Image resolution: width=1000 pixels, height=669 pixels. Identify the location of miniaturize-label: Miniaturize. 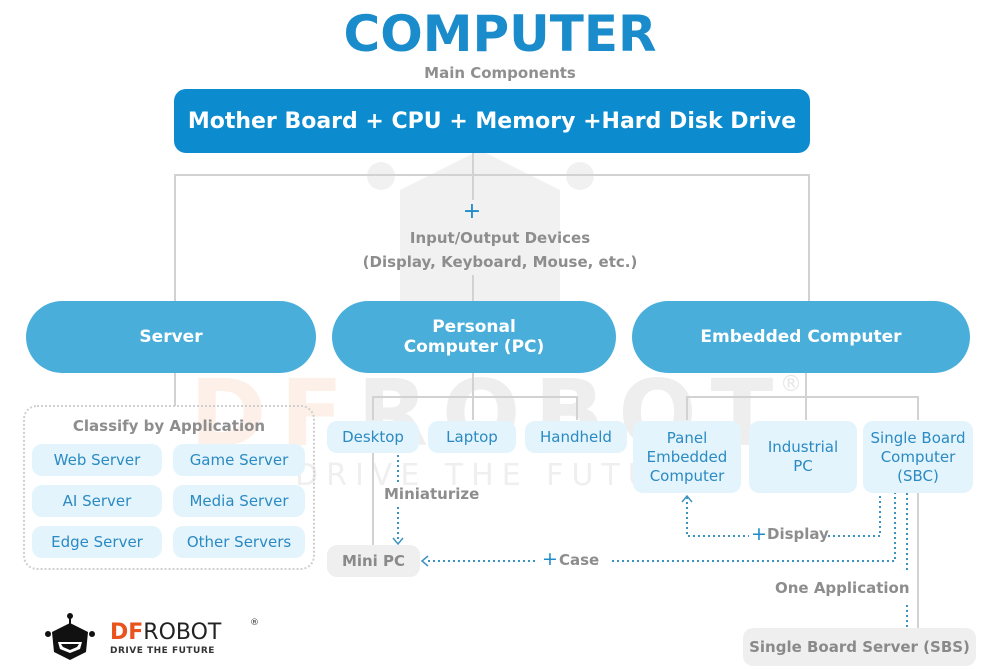
(432, 494).